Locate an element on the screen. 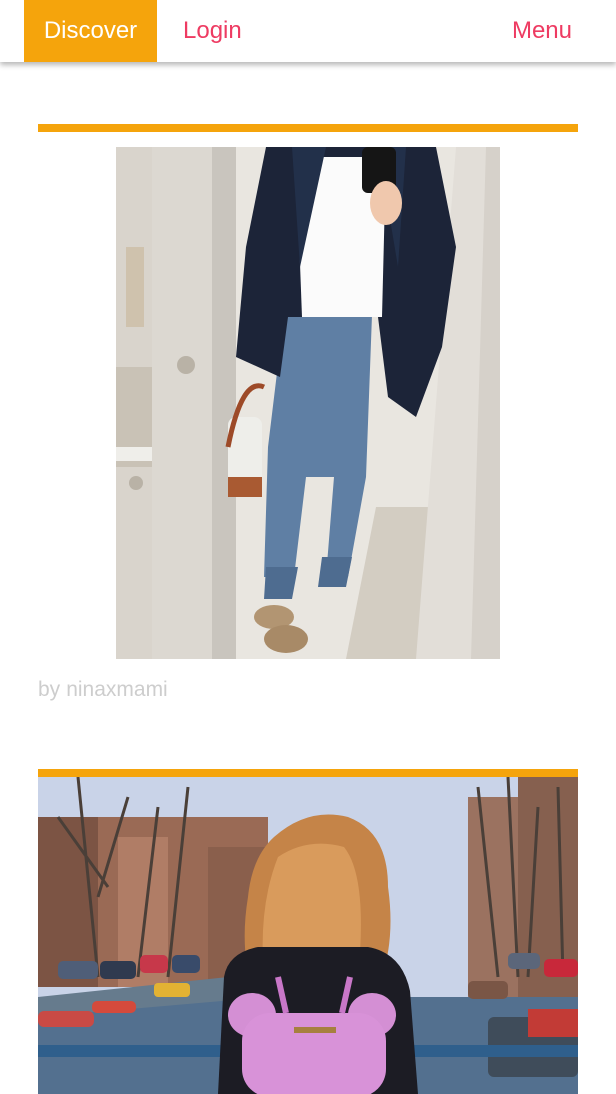 Image resolution: width=616 pixels, height=1094 pixels. post-byline: by ninaxmami is located at coordinates (103, 690).